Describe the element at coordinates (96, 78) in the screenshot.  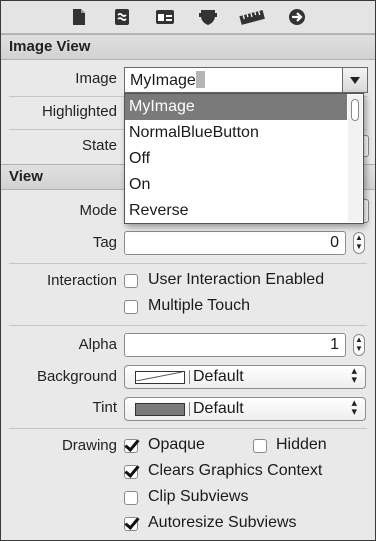
I see `image-label: Image` at that location.